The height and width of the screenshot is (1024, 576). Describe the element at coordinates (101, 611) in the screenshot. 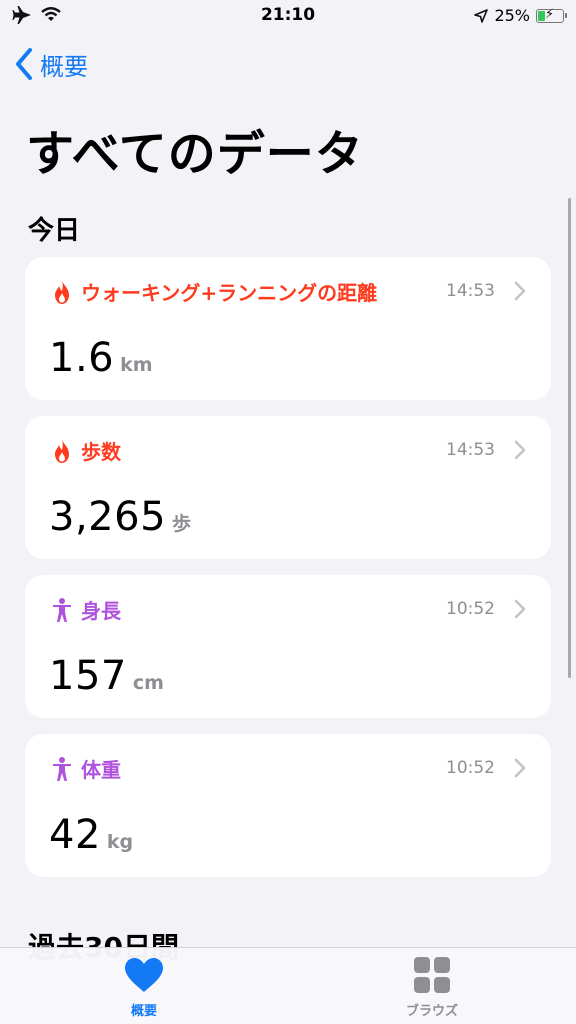

I see `card-title: 身長` at that location.